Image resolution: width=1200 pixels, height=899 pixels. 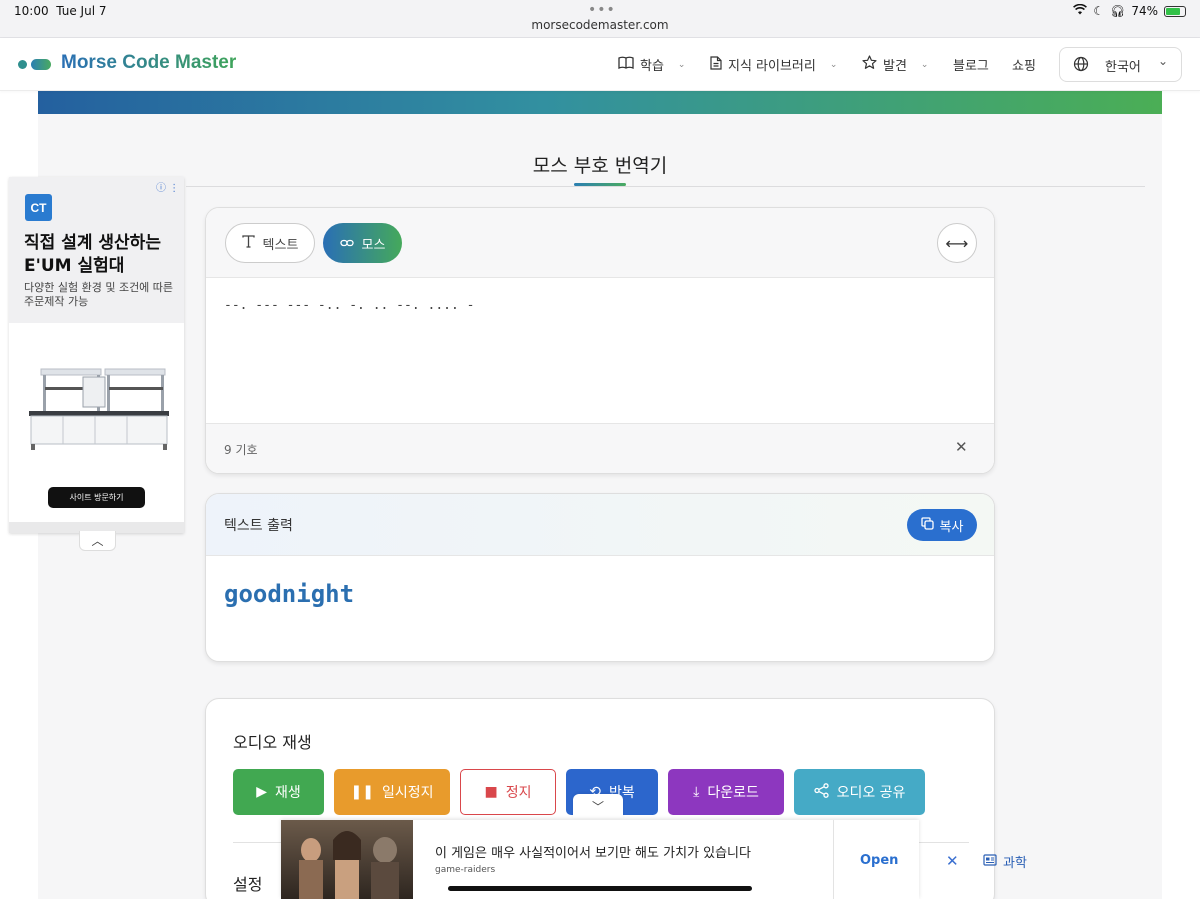 What do you see at coordinates (248, 884) in the screenshot?
I see `settings-heading: 설정` at bounding box center [248, 884].